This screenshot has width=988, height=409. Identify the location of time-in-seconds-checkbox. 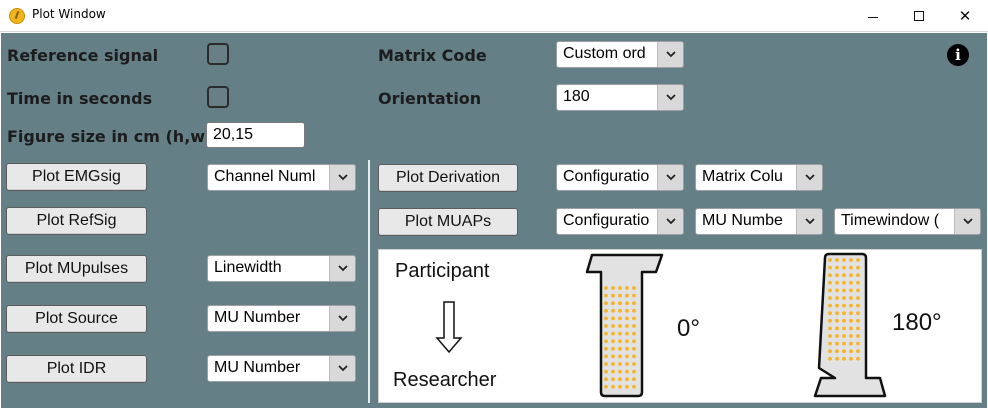
(218, 97).